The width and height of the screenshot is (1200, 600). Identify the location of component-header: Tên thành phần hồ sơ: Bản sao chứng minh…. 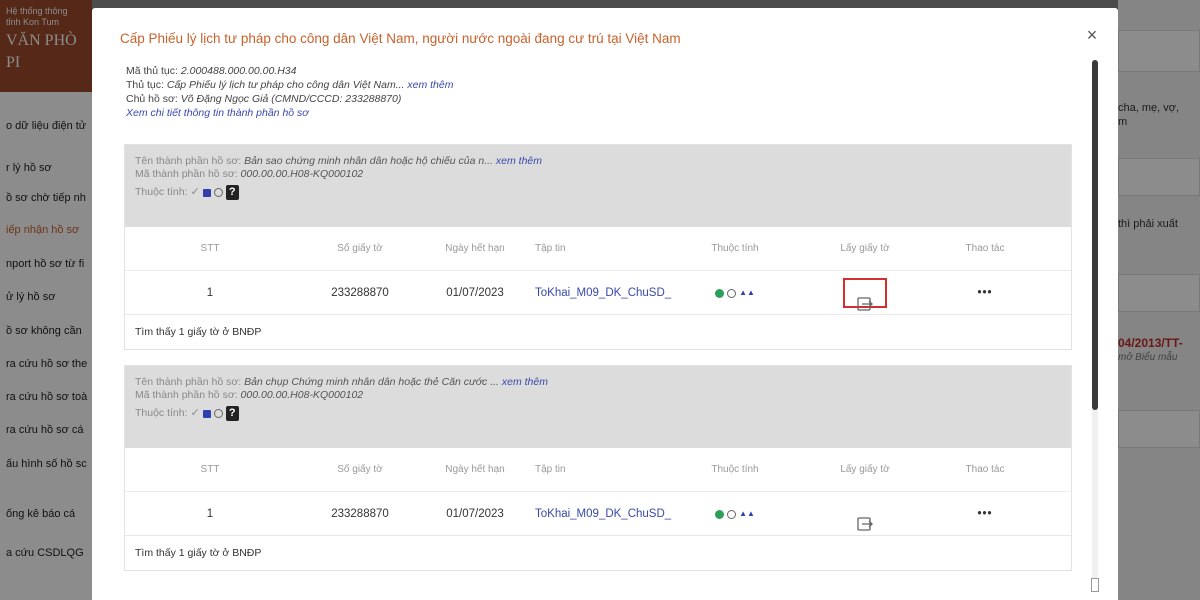
(598, 186).